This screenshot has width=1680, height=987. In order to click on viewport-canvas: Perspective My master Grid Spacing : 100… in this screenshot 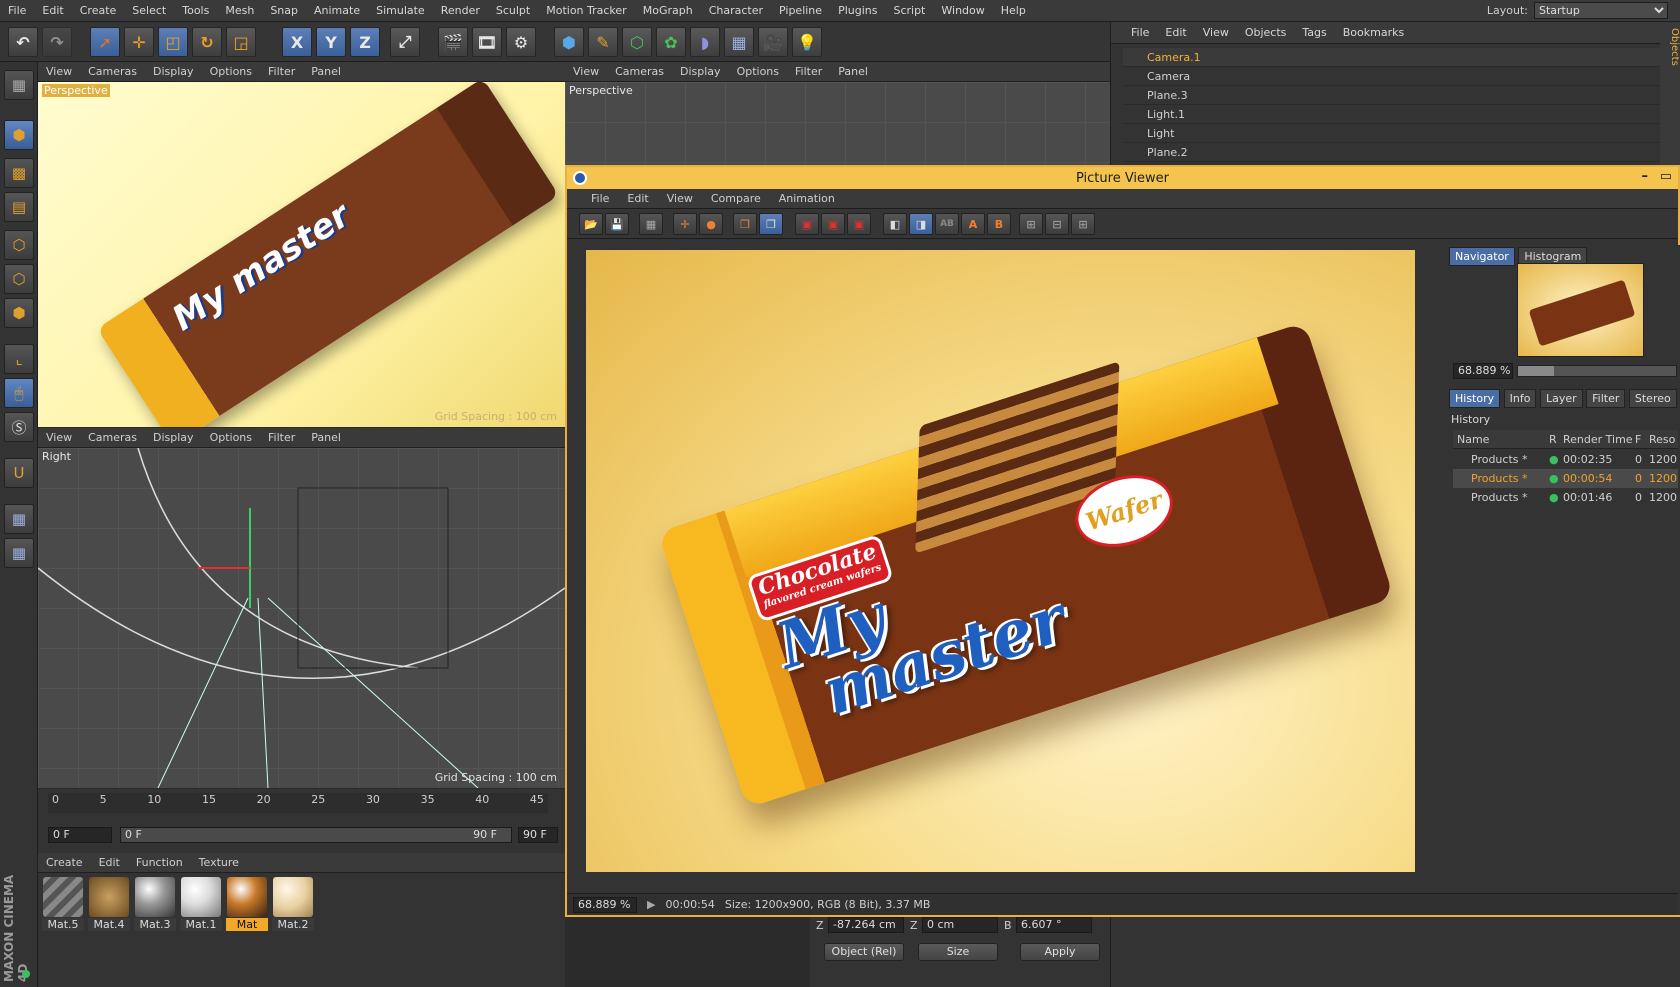, I will do `click(301, 254)`.